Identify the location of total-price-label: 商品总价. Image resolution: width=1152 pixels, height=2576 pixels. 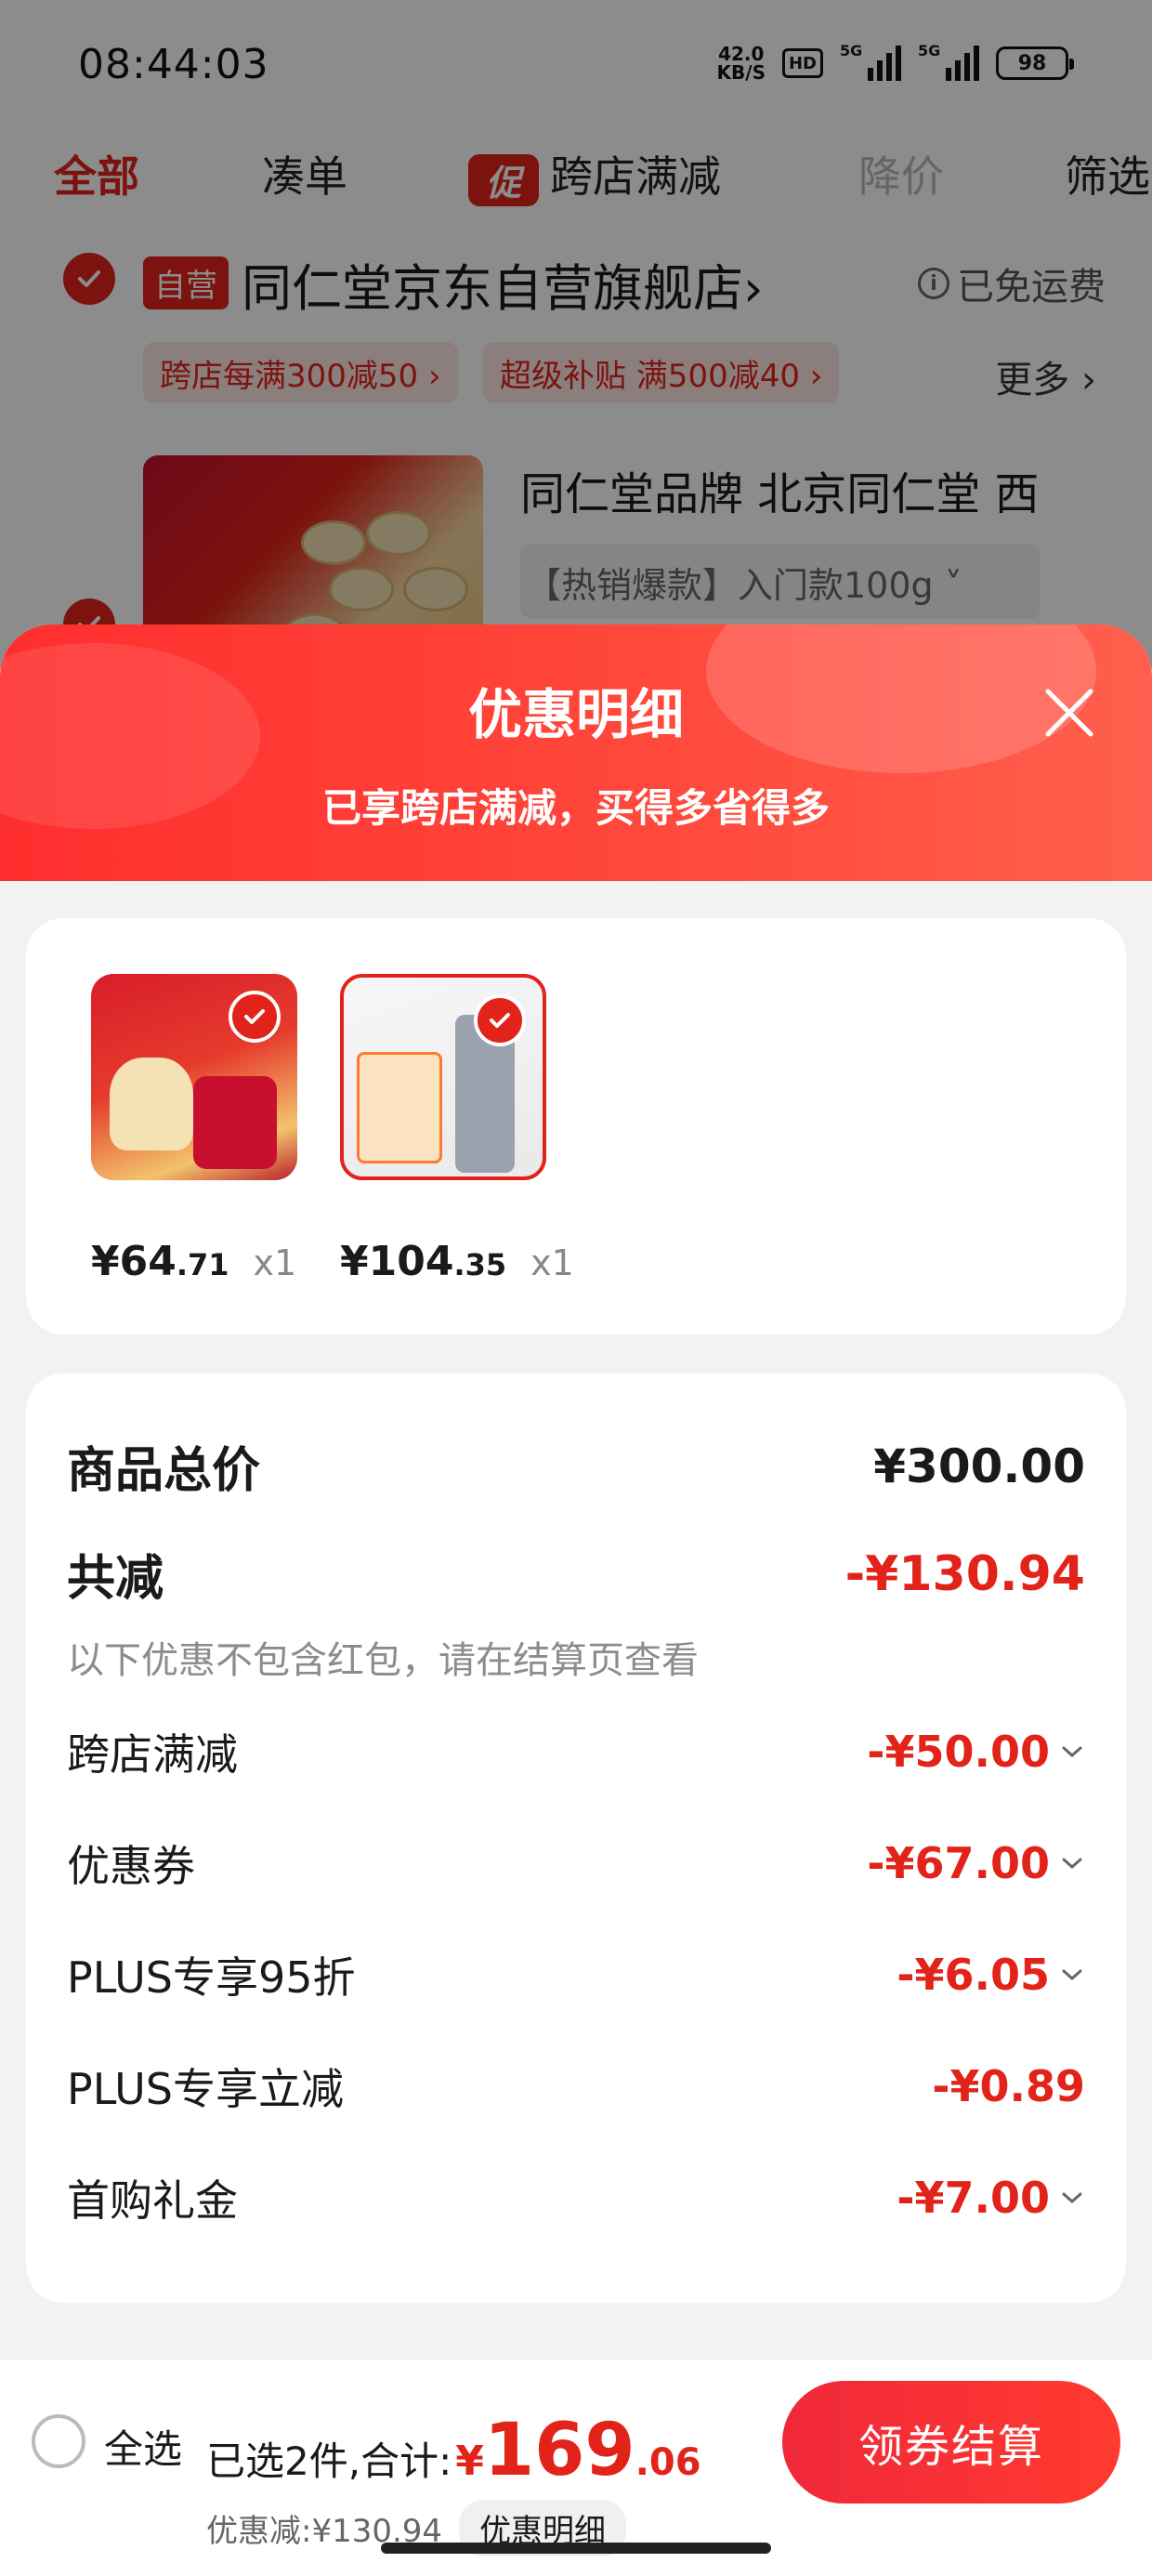
(164, 1471).